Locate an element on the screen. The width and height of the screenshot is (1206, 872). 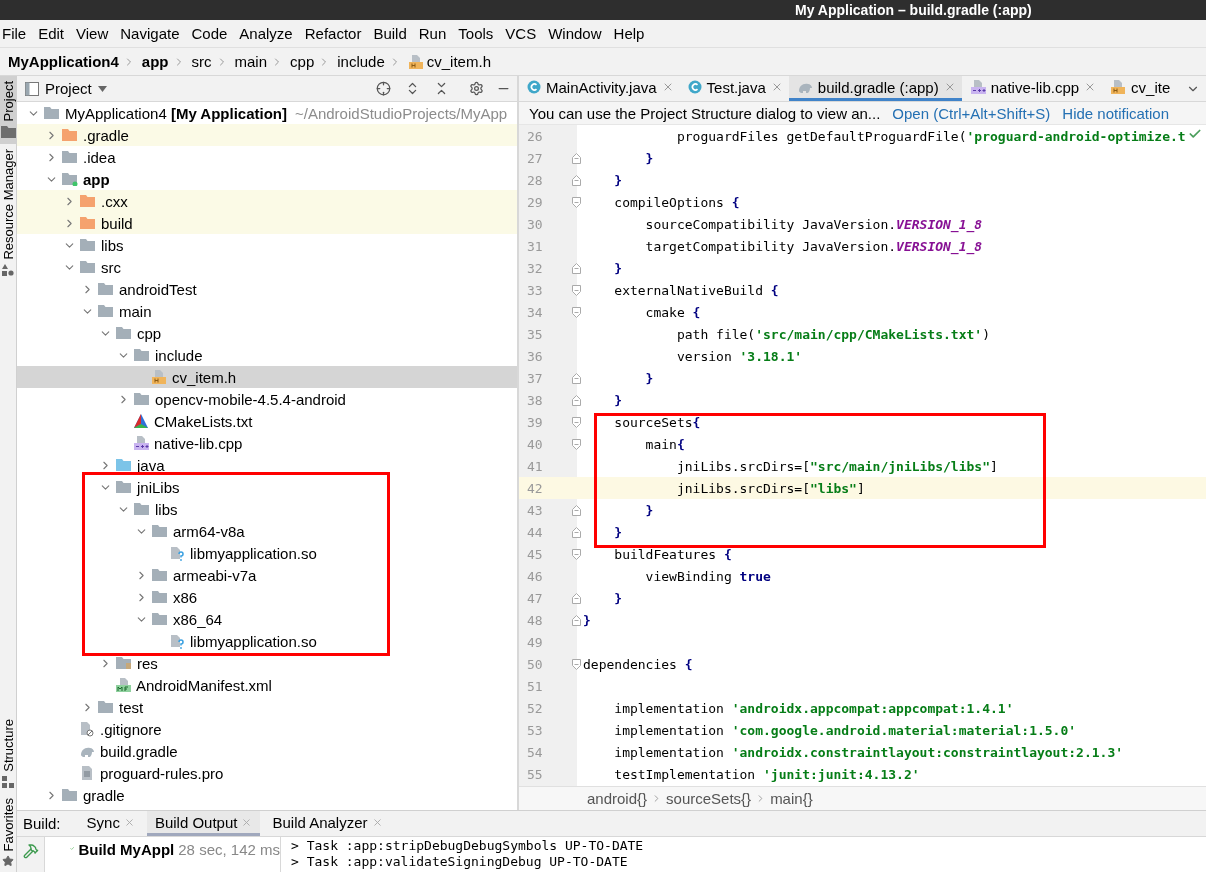
tree-item-label: include is located at coordinates (179, 355).